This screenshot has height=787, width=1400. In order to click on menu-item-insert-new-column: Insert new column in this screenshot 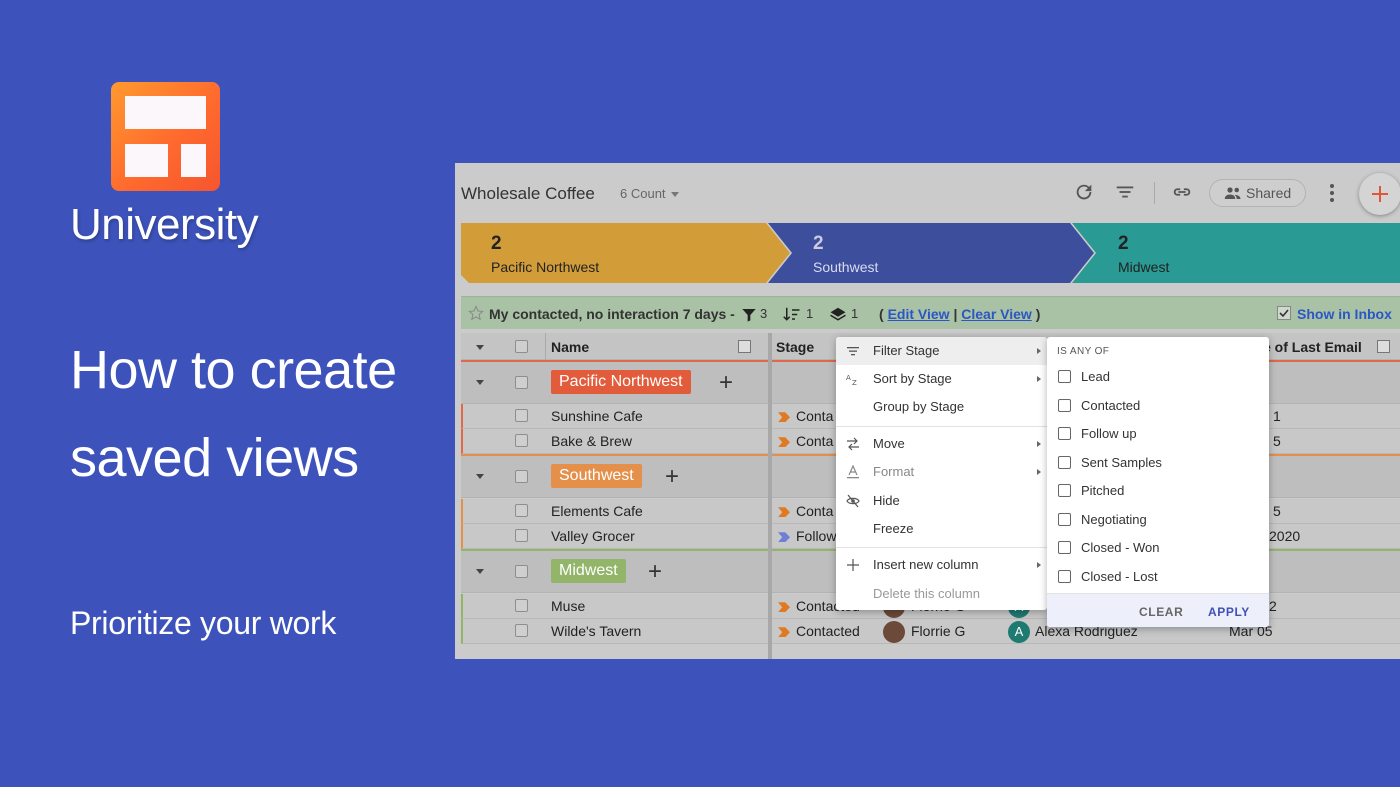, I will do `click(941, 565)`.